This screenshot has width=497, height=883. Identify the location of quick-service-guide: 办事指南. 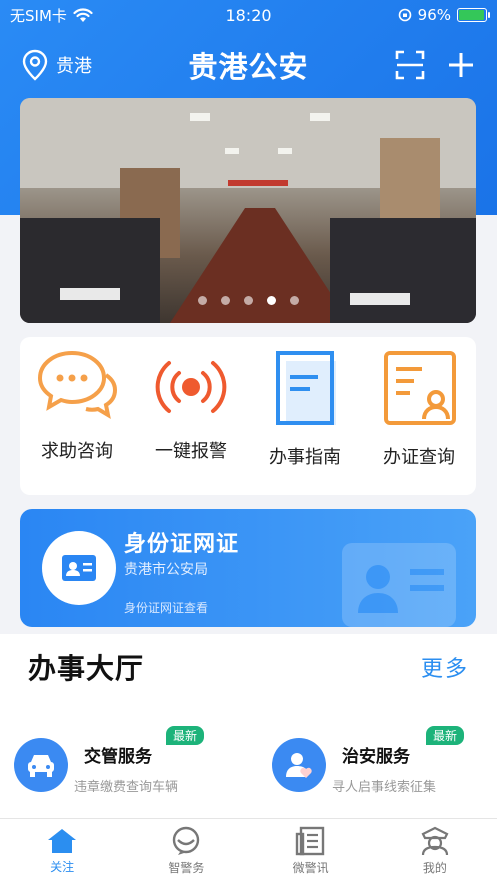
(305, 408).